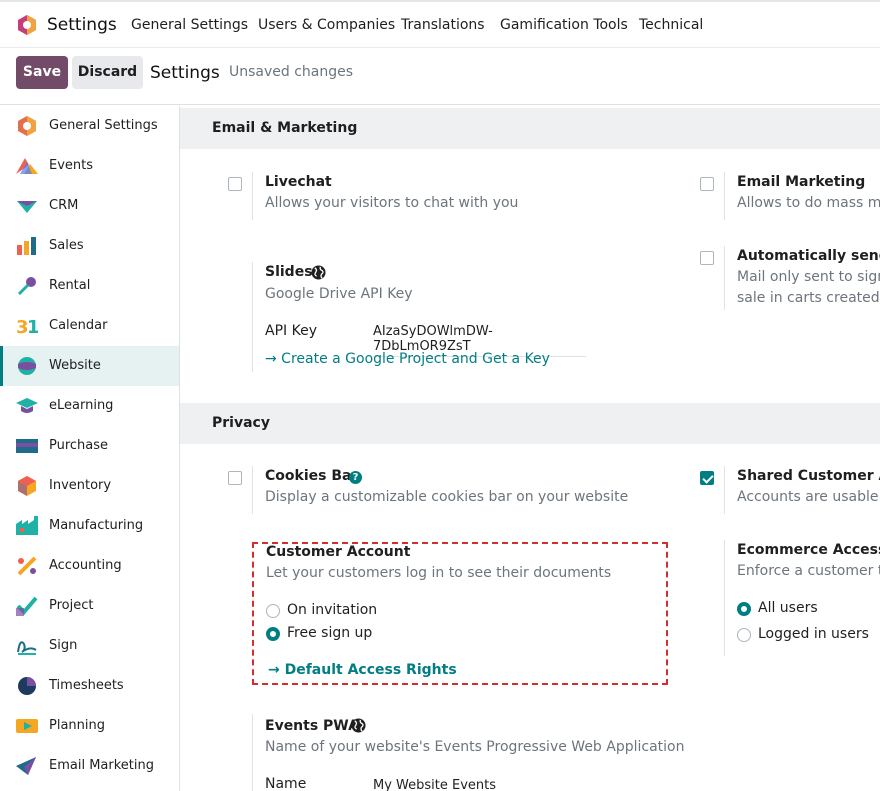 This screenshot has width=880, height=791. What do you see at coordinates (808, 571) in the screenshot?
I see `ecommerce-access-desc: Enforce a customer to` at bounding box center [808, 571].